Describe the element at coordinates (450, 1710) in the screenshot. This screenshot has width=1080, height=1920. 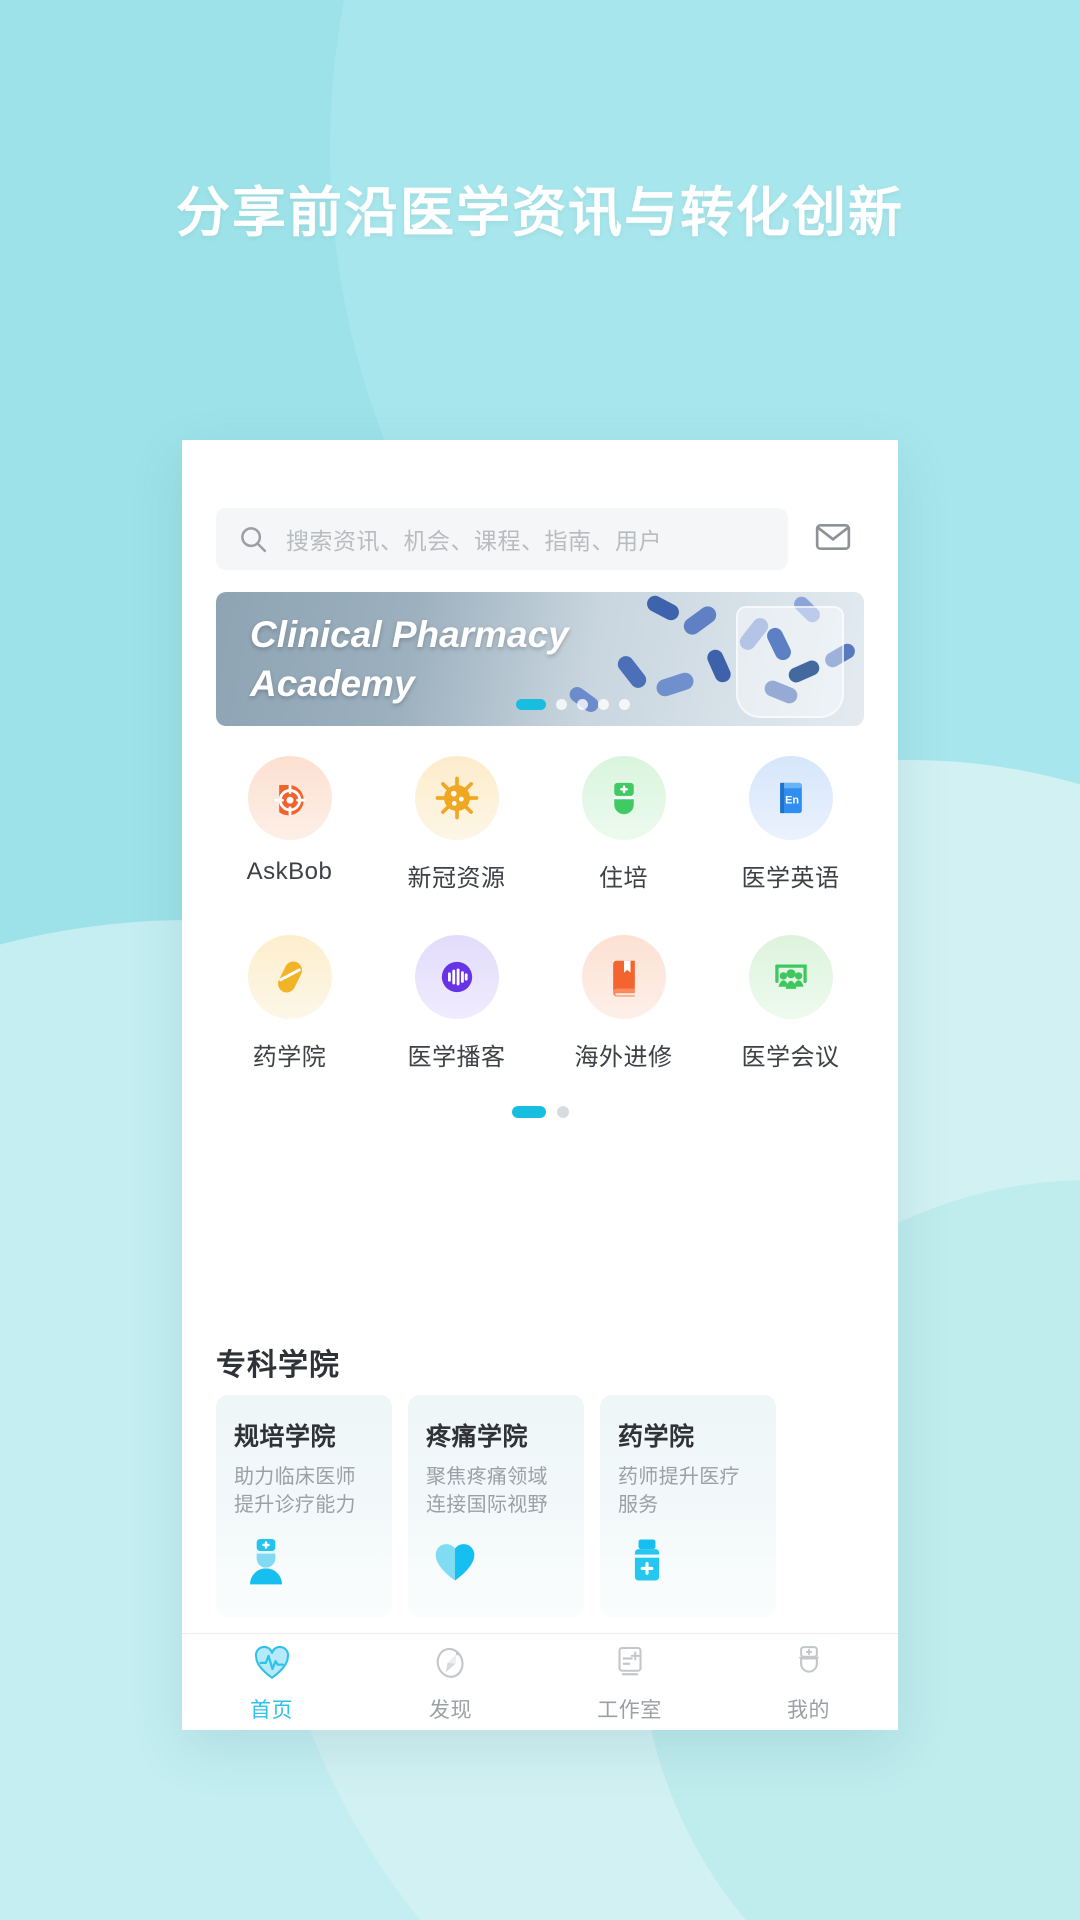
I see `tab-label: 发现` at that location.